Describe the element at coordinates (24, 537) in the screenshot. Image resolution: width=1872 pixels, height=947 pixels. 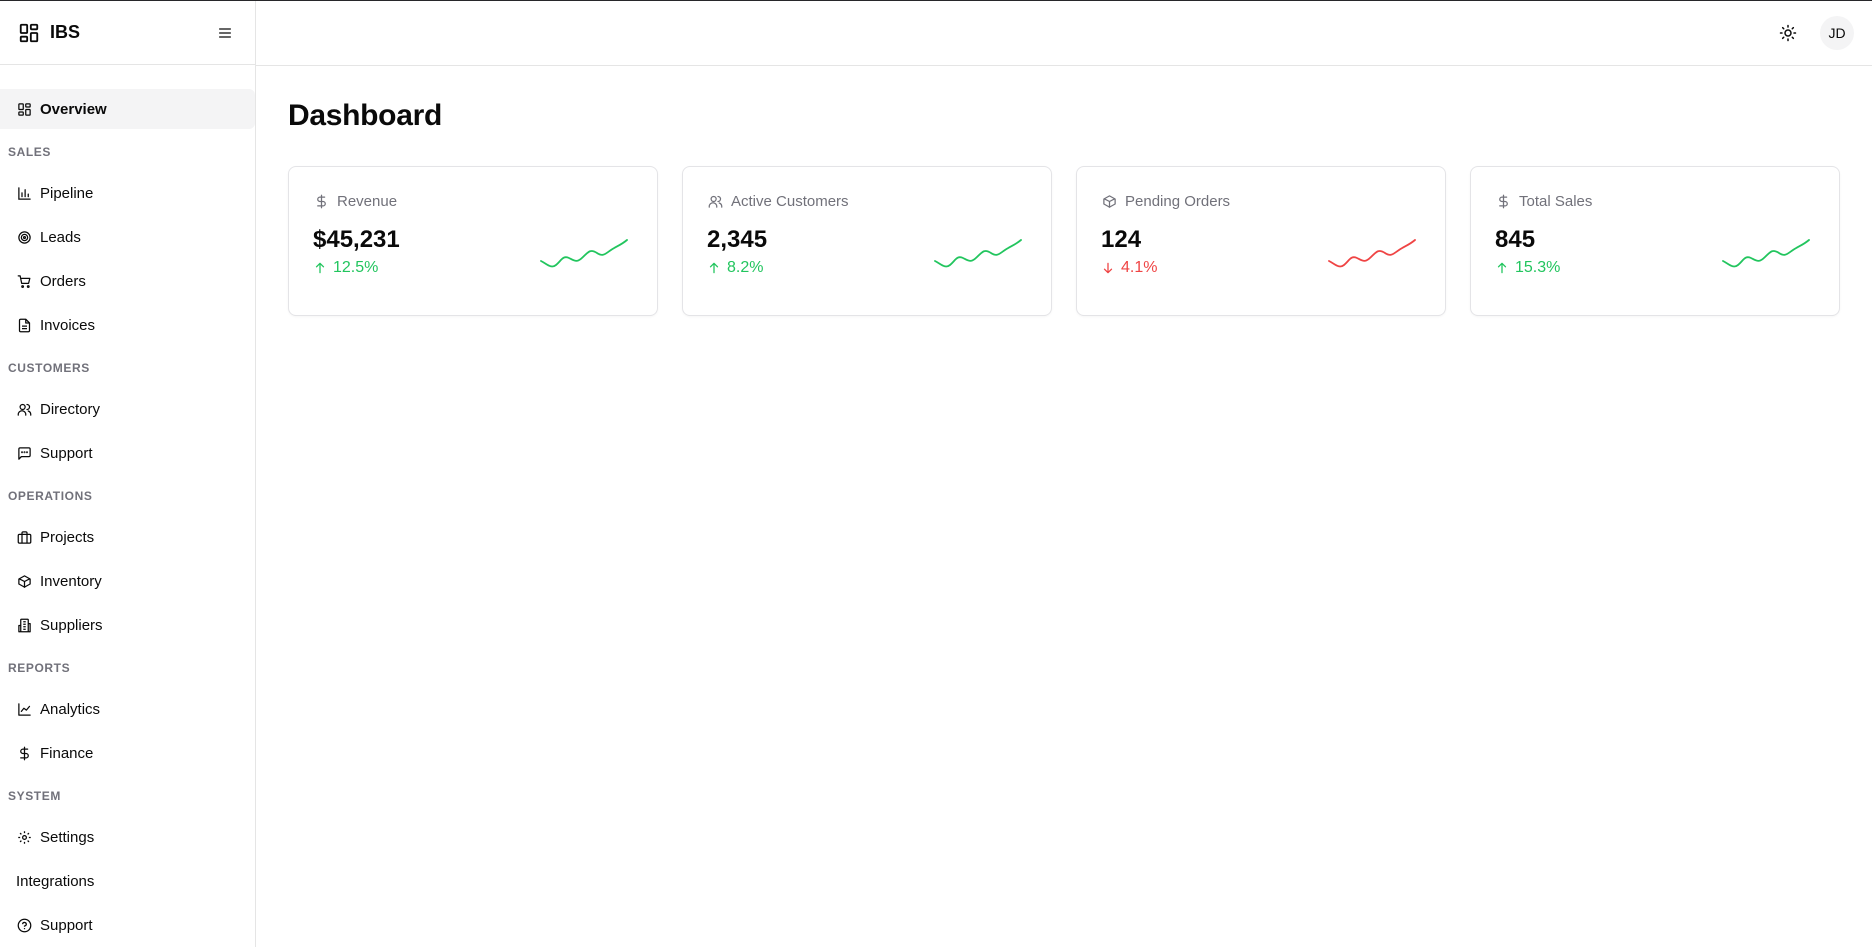
I see `briefcase-icon` at that location.